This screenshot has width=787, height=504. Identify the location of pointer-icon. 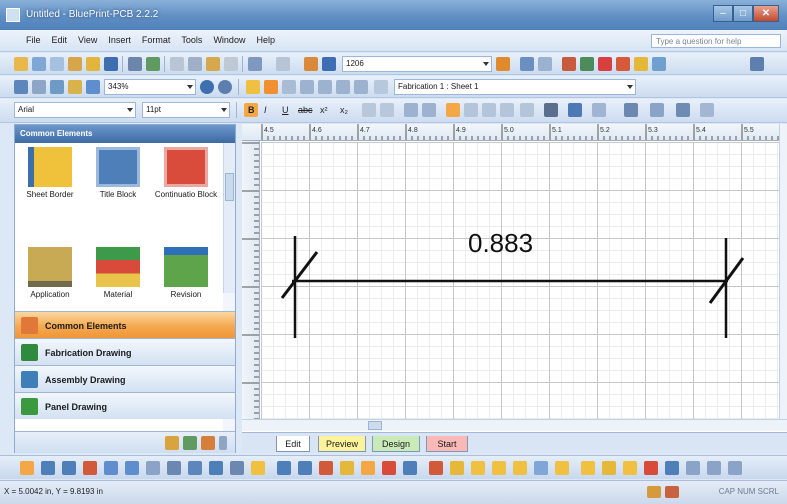
(27, 468).